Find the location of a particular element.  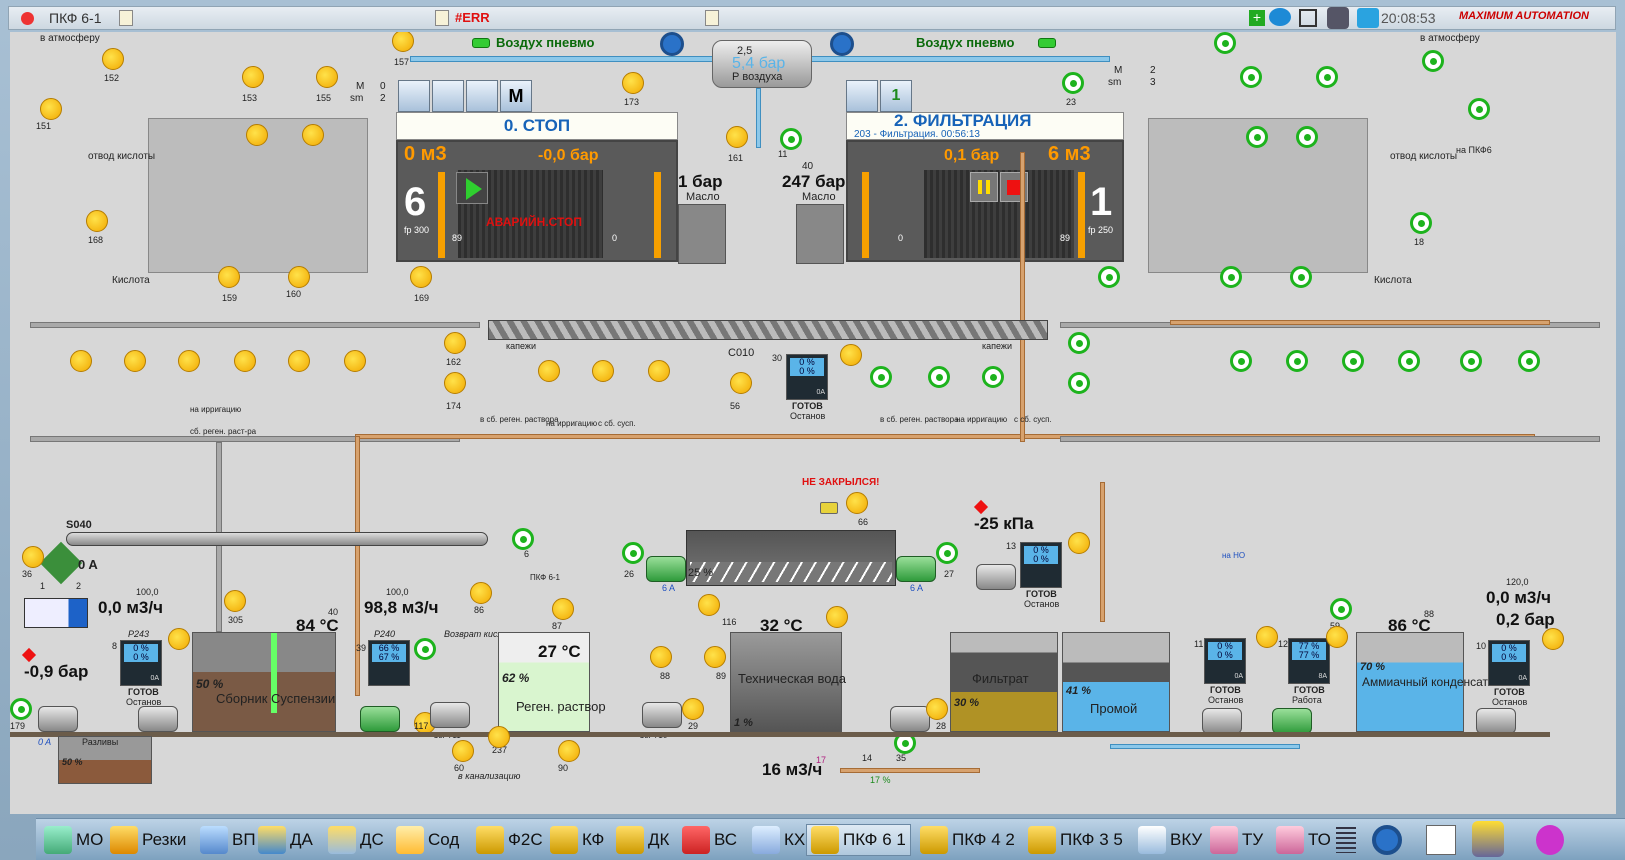

vacuum-pump-drive: 0 % 0 % is located at coordinates (1041, 565).